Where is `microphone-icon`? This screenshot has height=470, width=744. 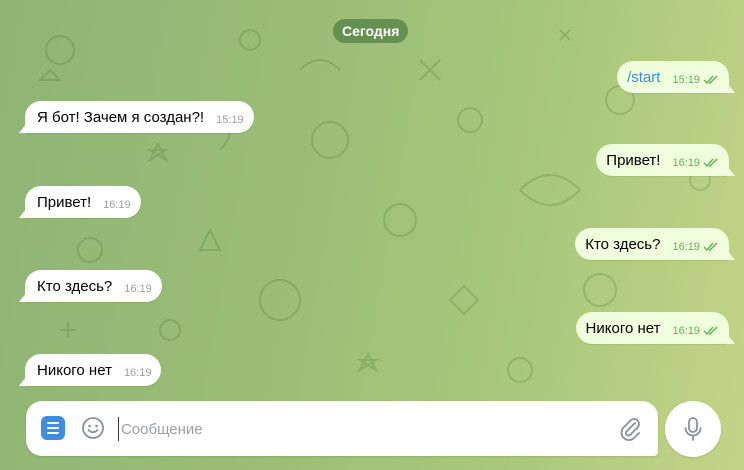 microphone-icon is located at coordinates (693, 429).